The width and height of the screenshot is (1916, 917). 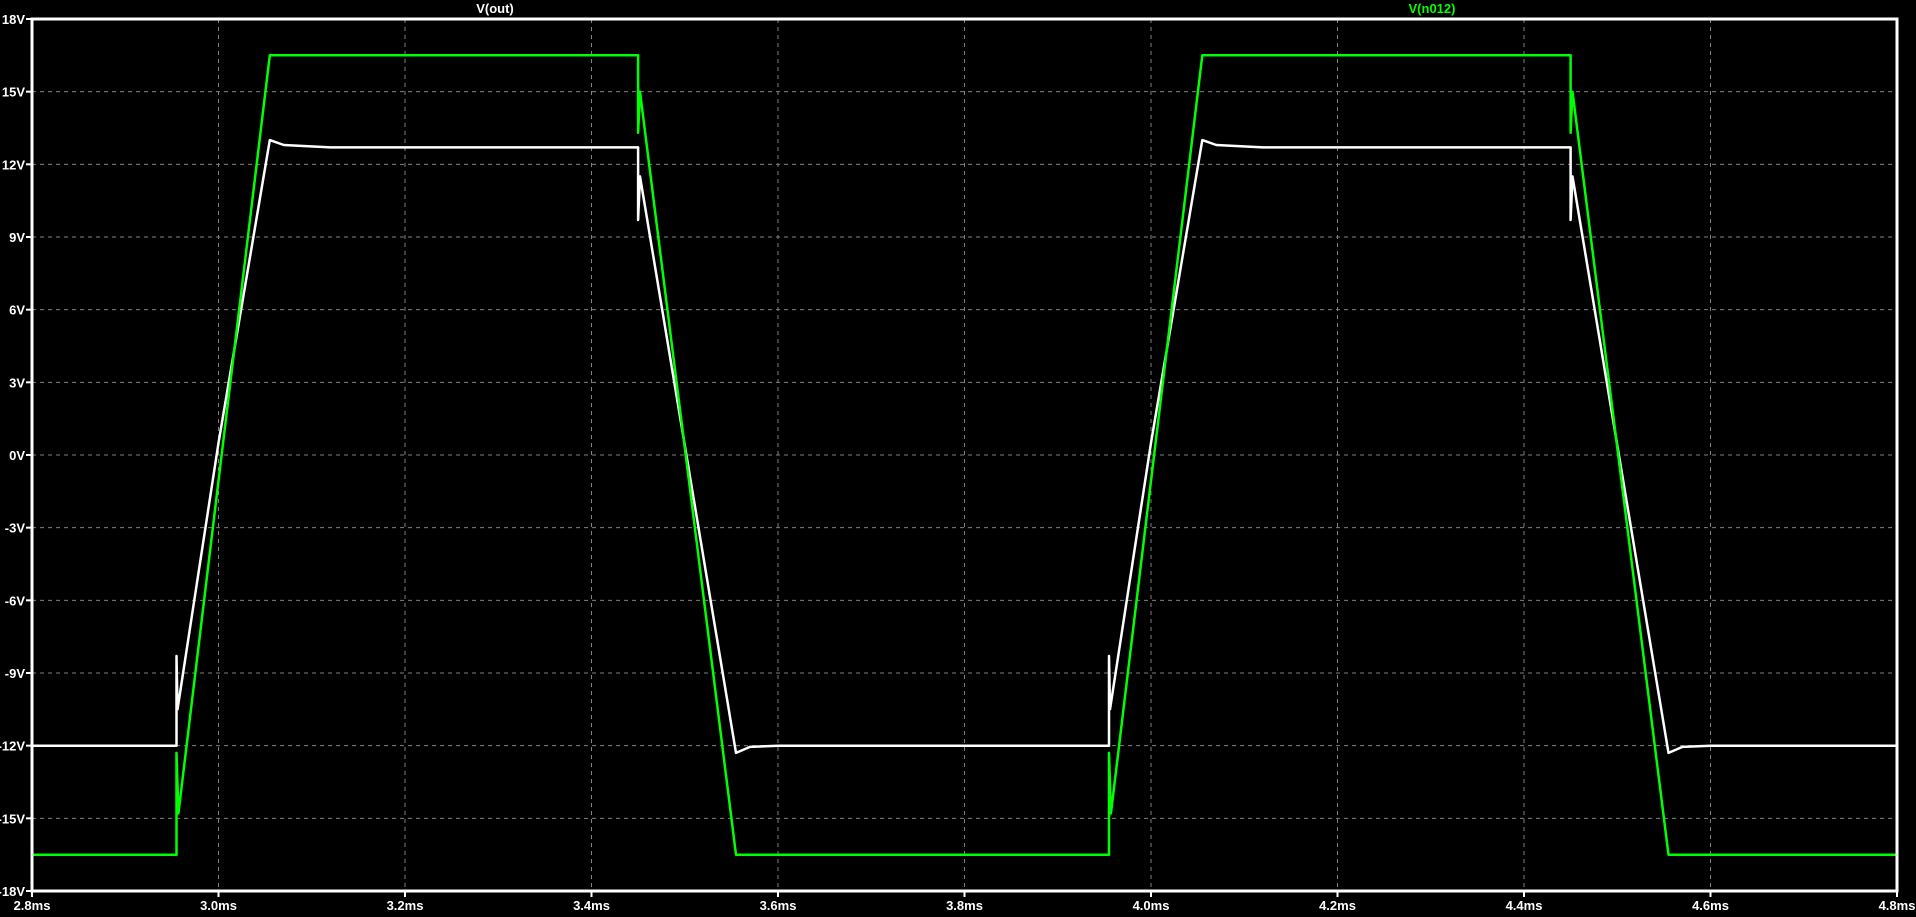 I want to click on x-tick-label: 3.8ms, so click(x=964, y=905).